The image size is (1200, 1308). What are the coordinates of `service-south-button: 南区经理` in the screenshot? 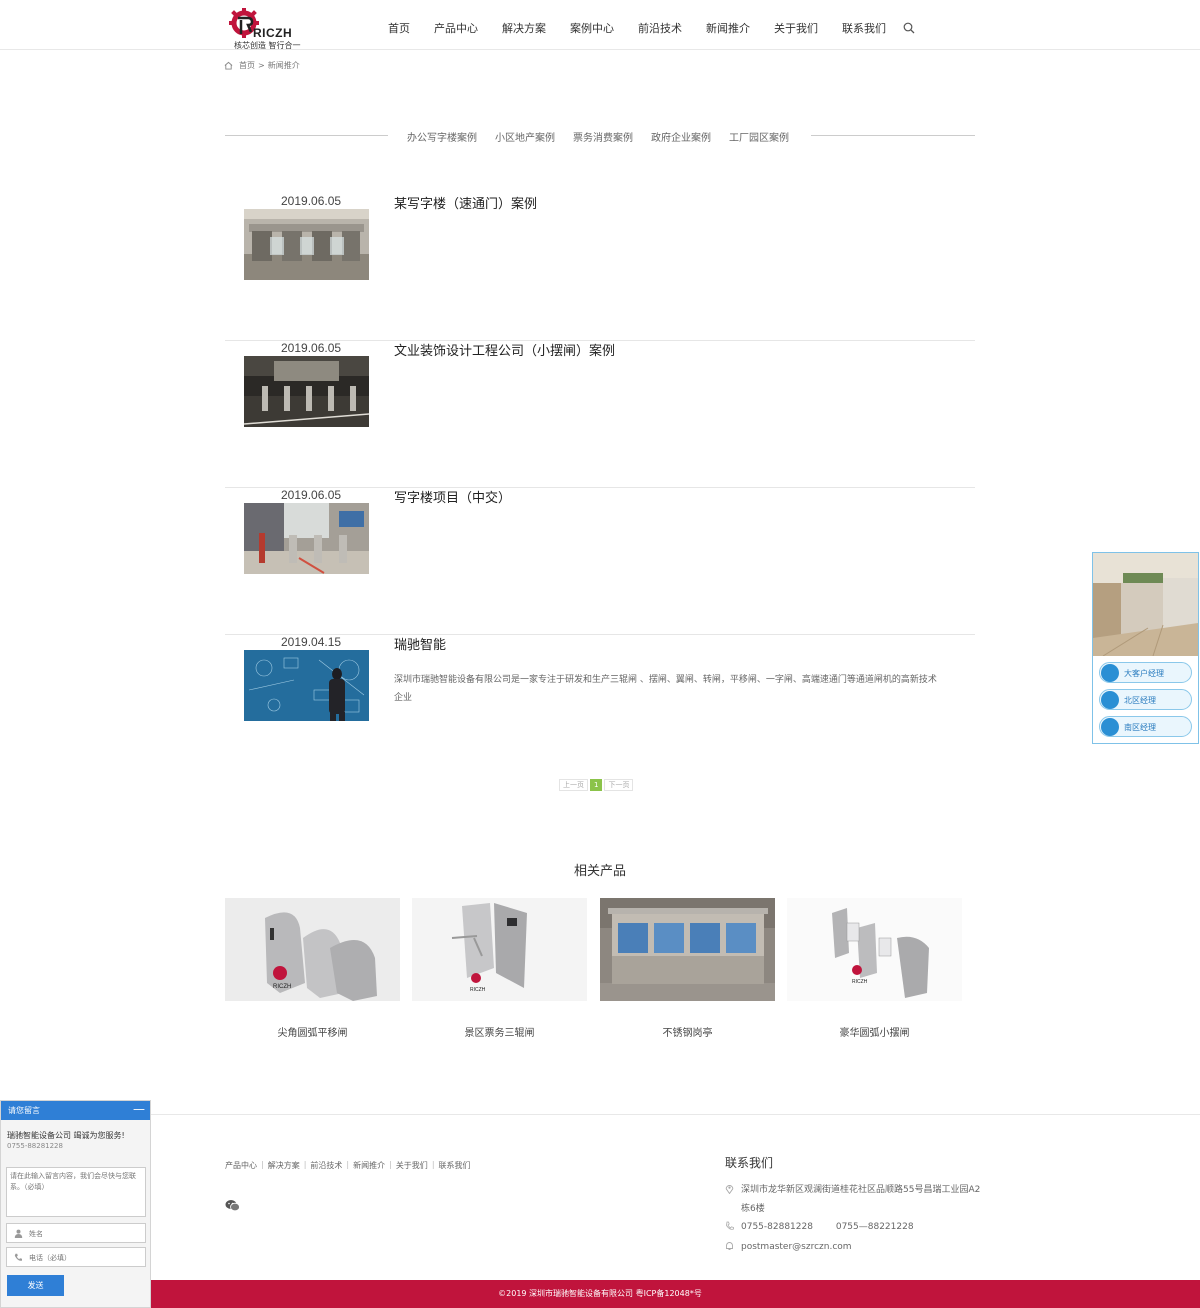 It's located at (1145, 726).